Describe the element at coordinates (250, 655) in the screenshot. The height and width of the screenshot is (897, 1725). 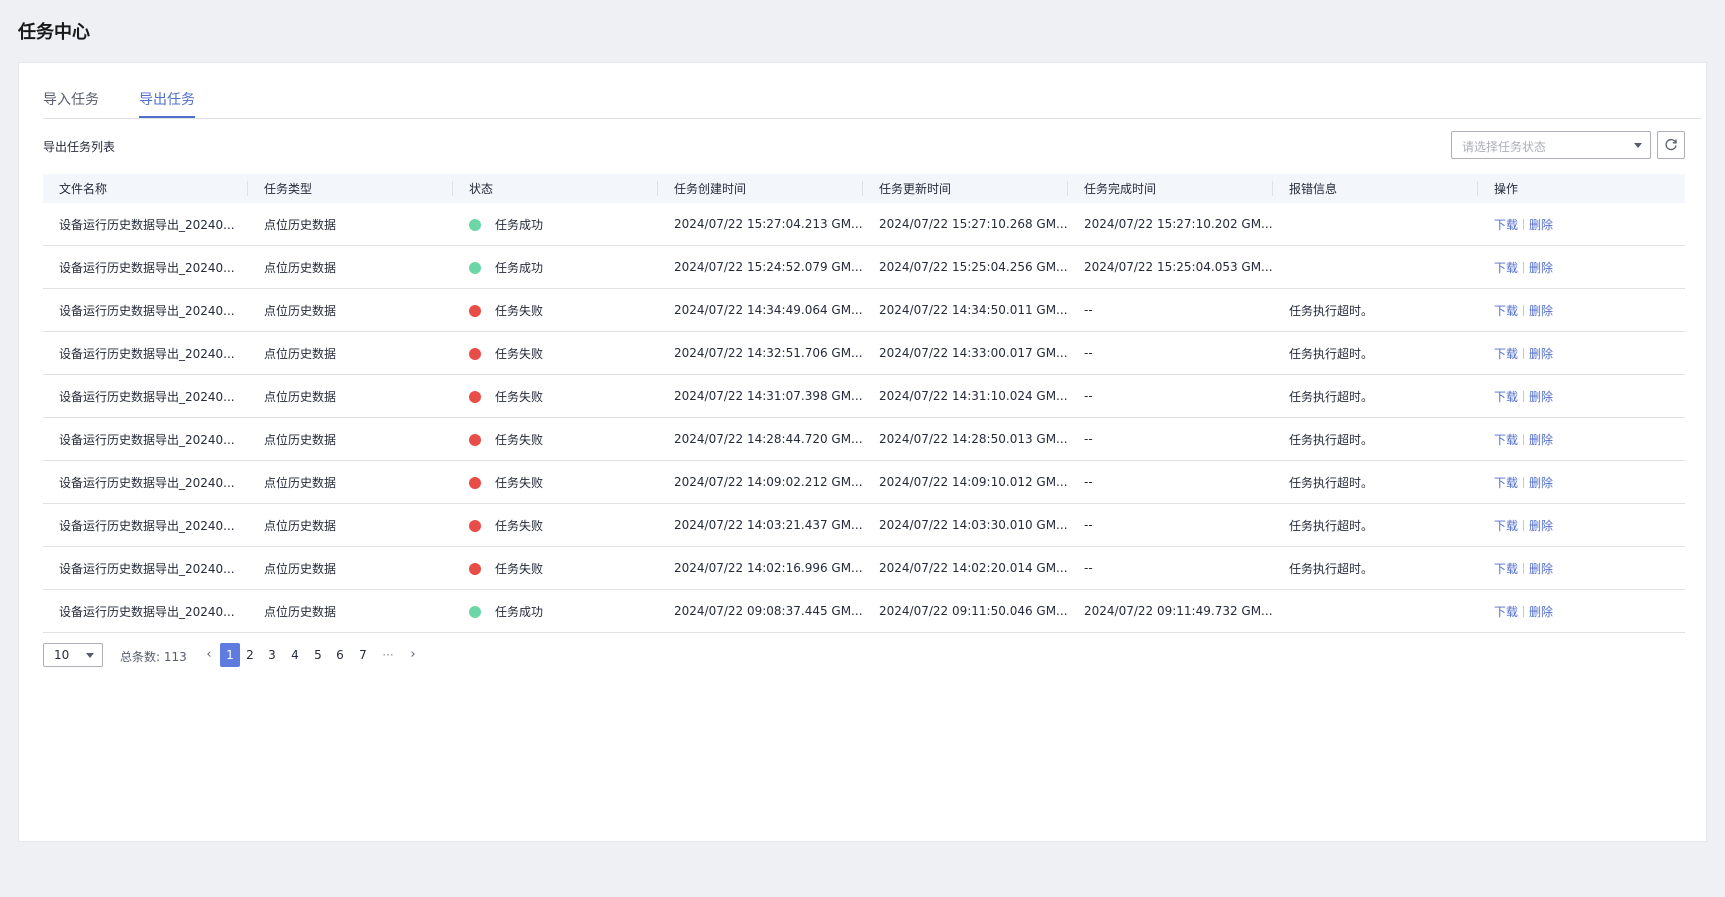
I see `page-number-2: 2` at that location.